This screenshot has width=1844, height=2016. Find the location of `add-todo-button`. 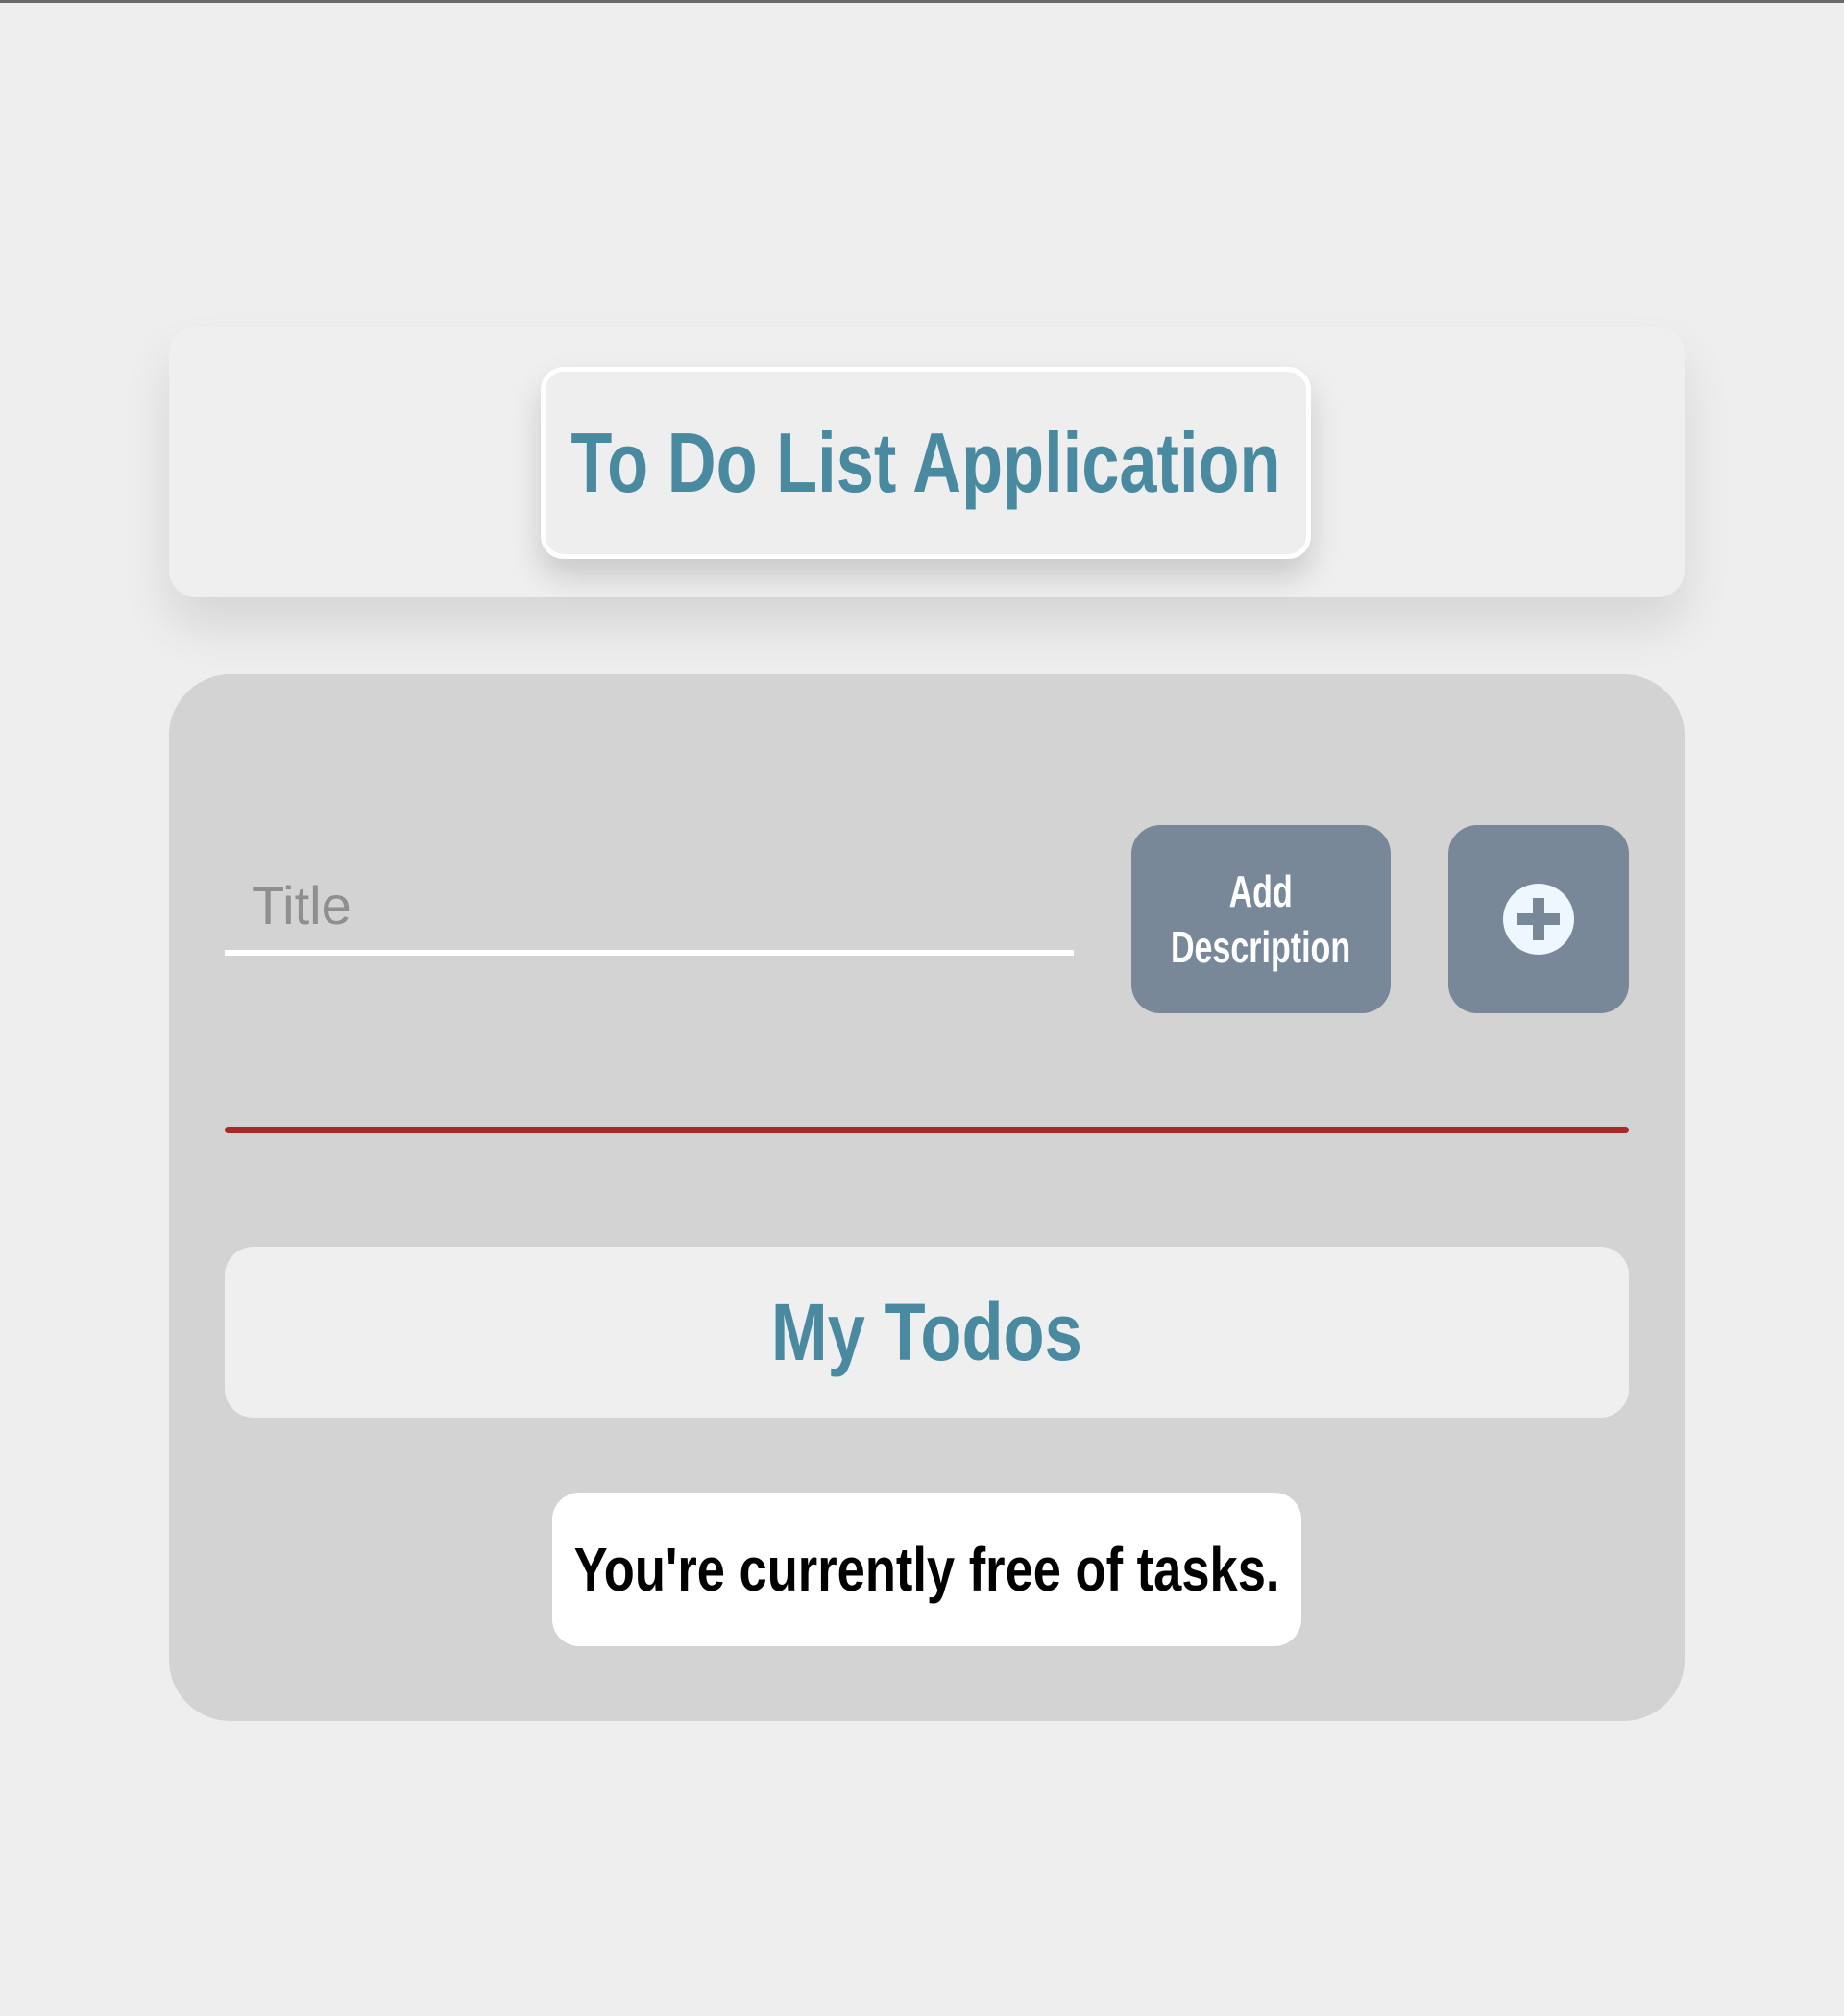

add-todo-button is located at coordinates (1538, 919).